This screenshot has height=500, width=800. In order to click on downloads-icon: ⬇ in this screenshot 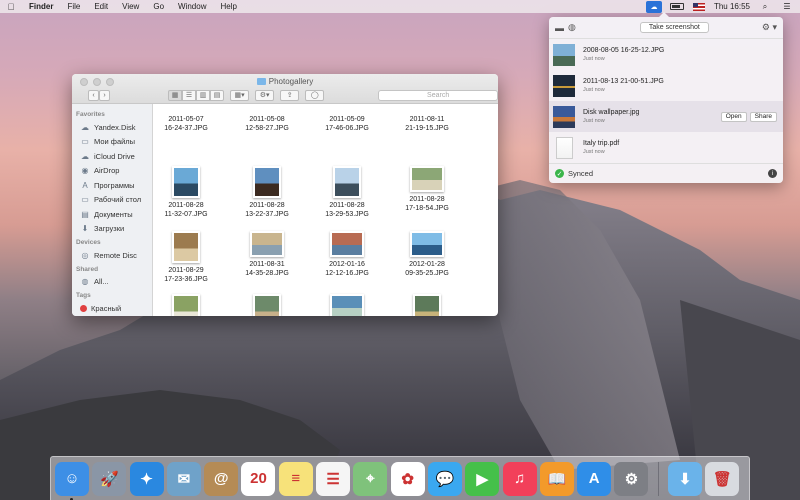, I will do `click(85, 229)`.